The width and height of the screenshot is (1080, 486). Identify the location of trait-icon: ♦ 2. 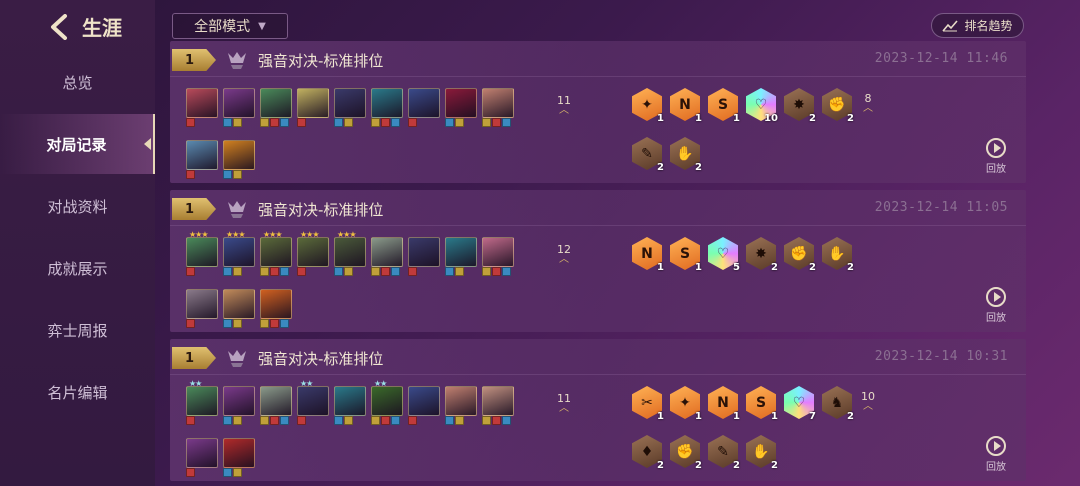
(648, 453).